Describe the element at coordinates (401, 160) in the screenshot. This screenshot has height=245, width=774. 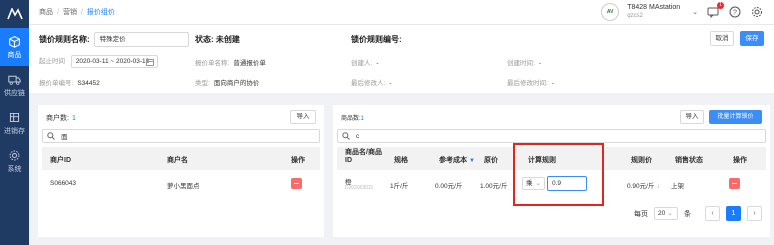
I see `col-spec: 规格` at that location.